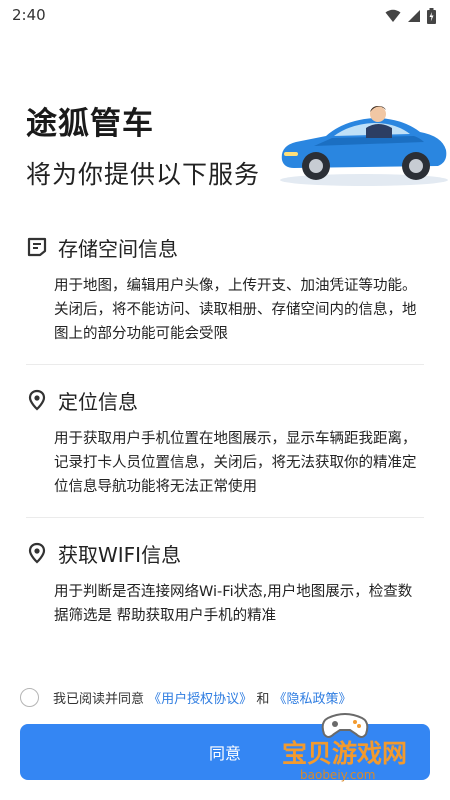  Describe the element at coordinates (120, 554) in the screenshot. I see `section-title: 获取WIFI信息` at that location.